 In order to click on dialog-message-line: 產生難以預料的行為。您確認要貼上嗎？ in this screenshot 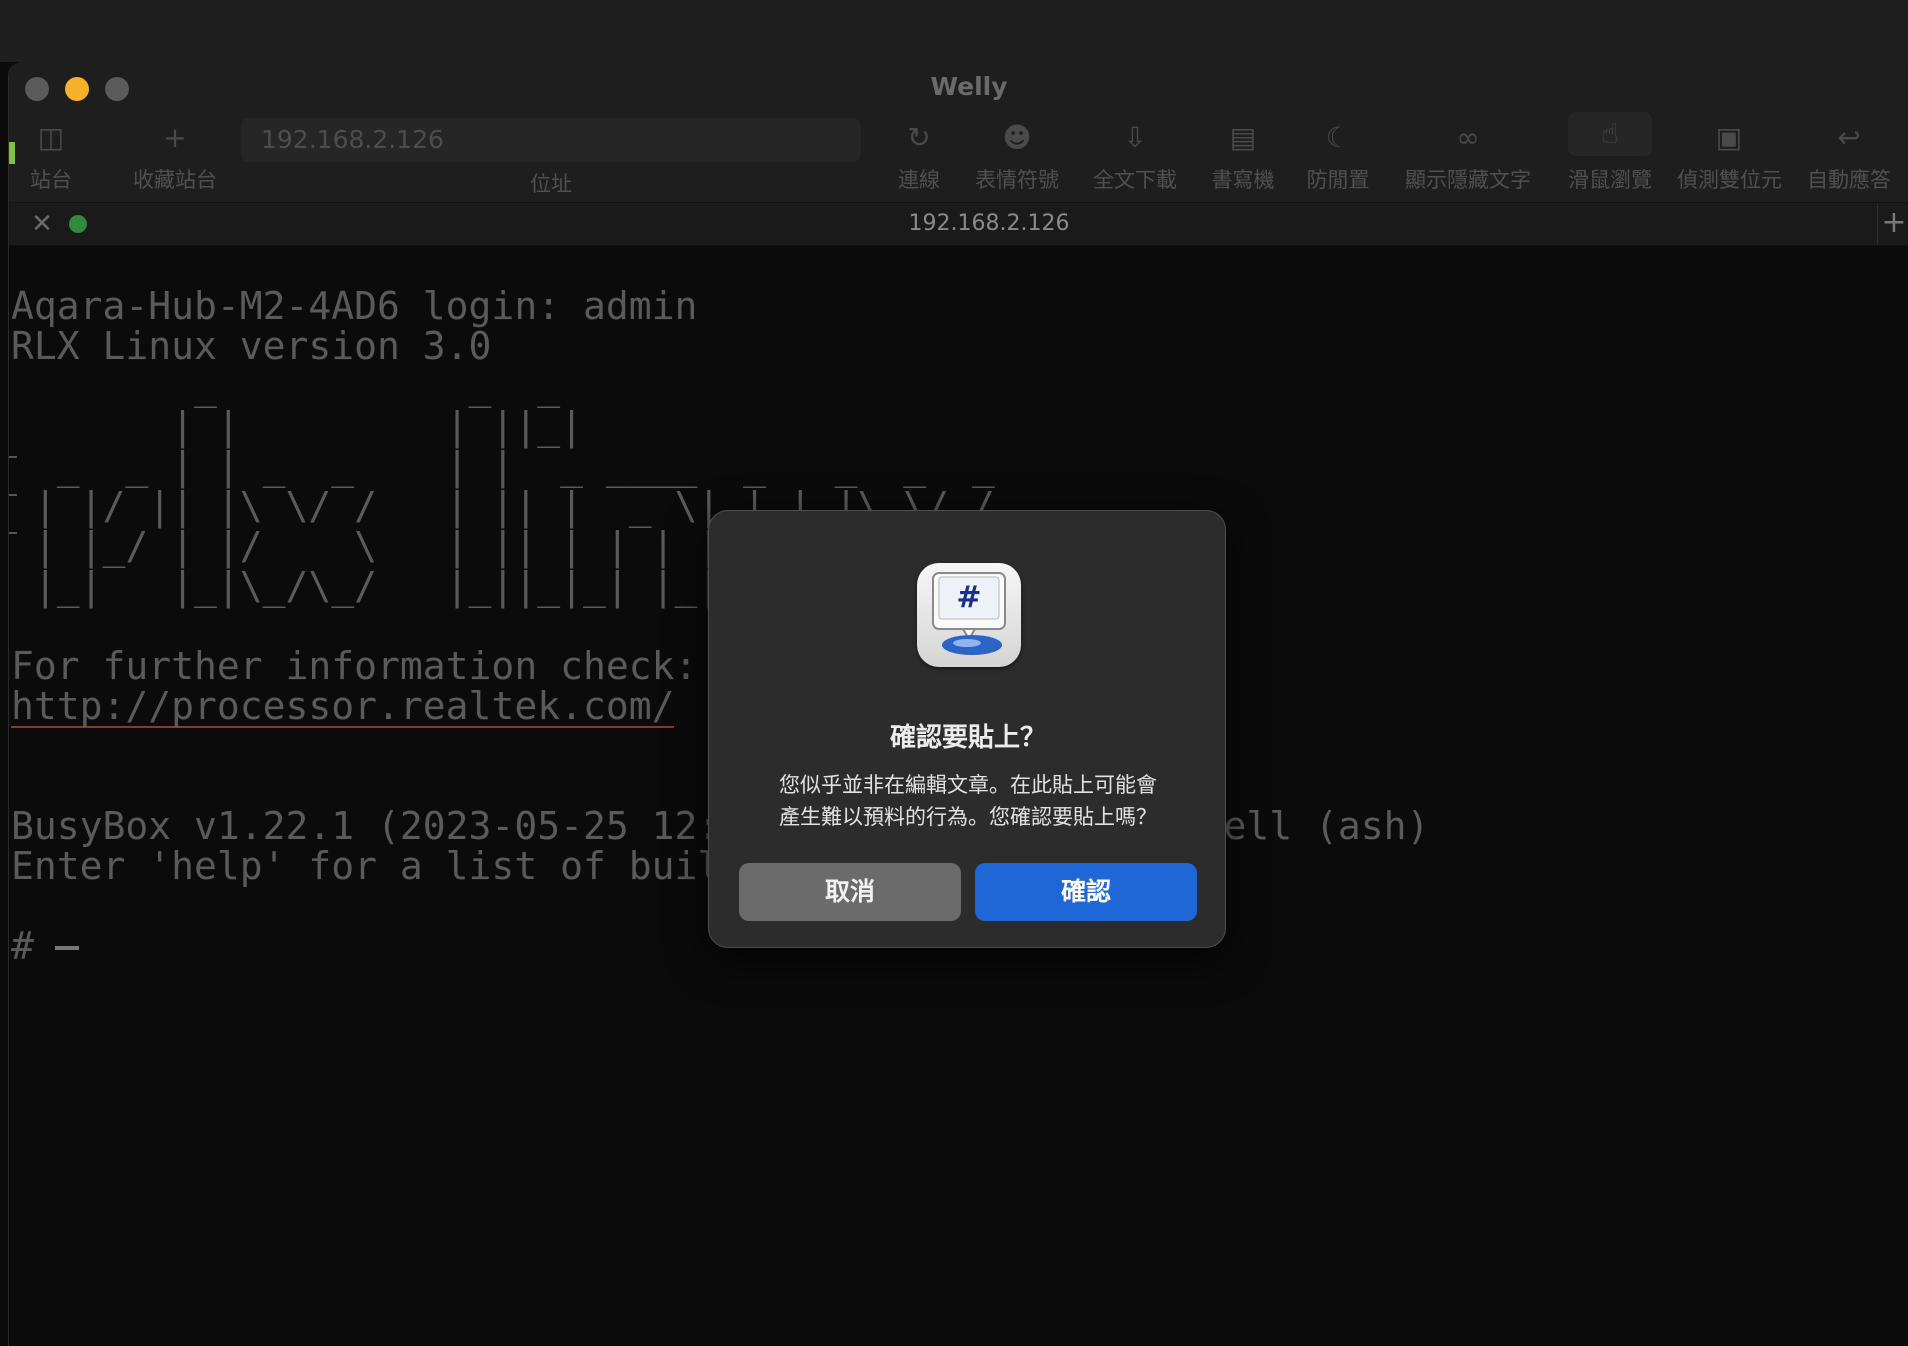, I will do `click(968, 817)`.